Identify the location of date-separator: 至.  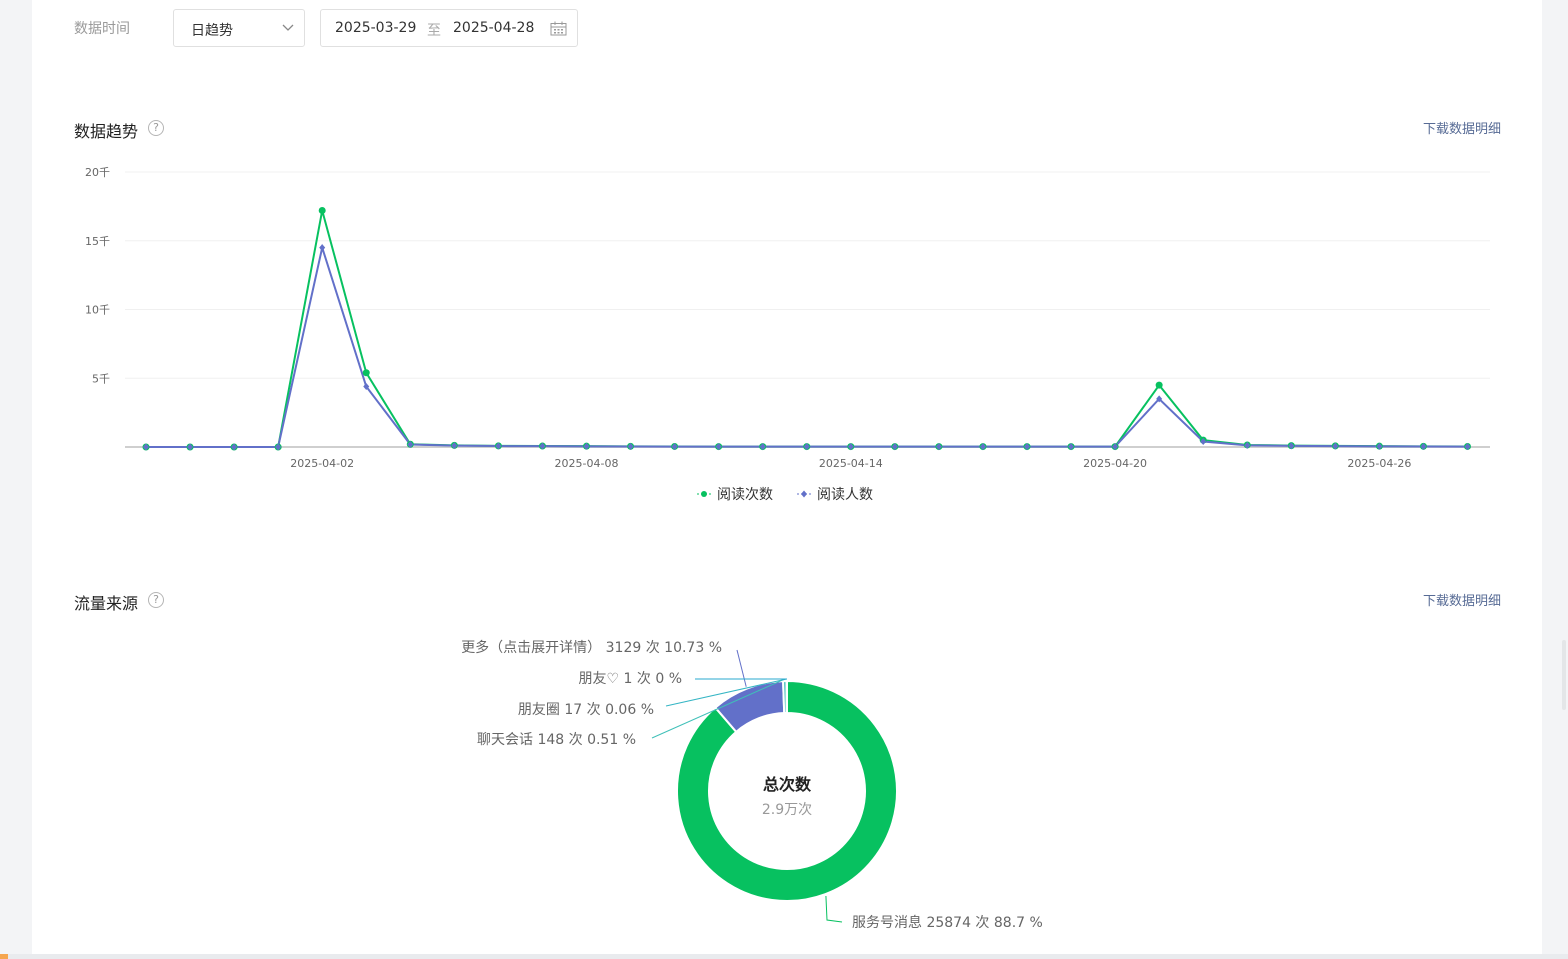
(434, 31).